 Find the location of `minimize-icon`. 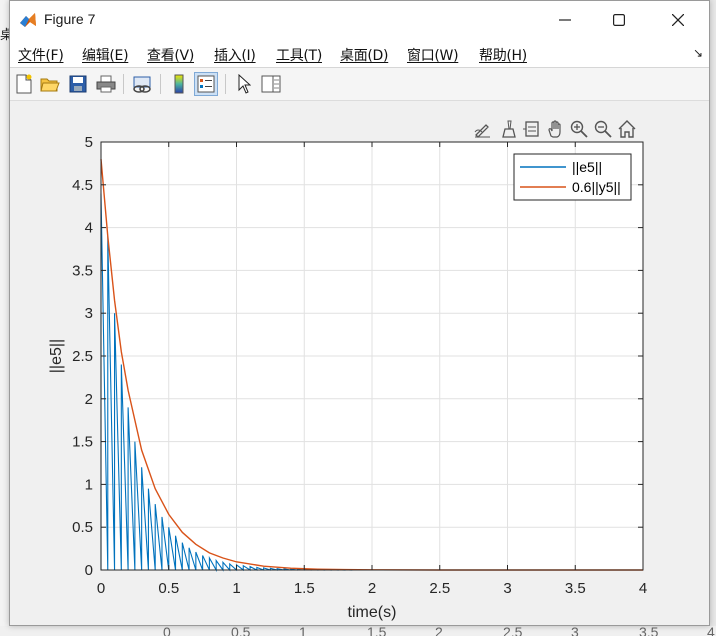

minimize-icon is located at coordinates (565, 20).